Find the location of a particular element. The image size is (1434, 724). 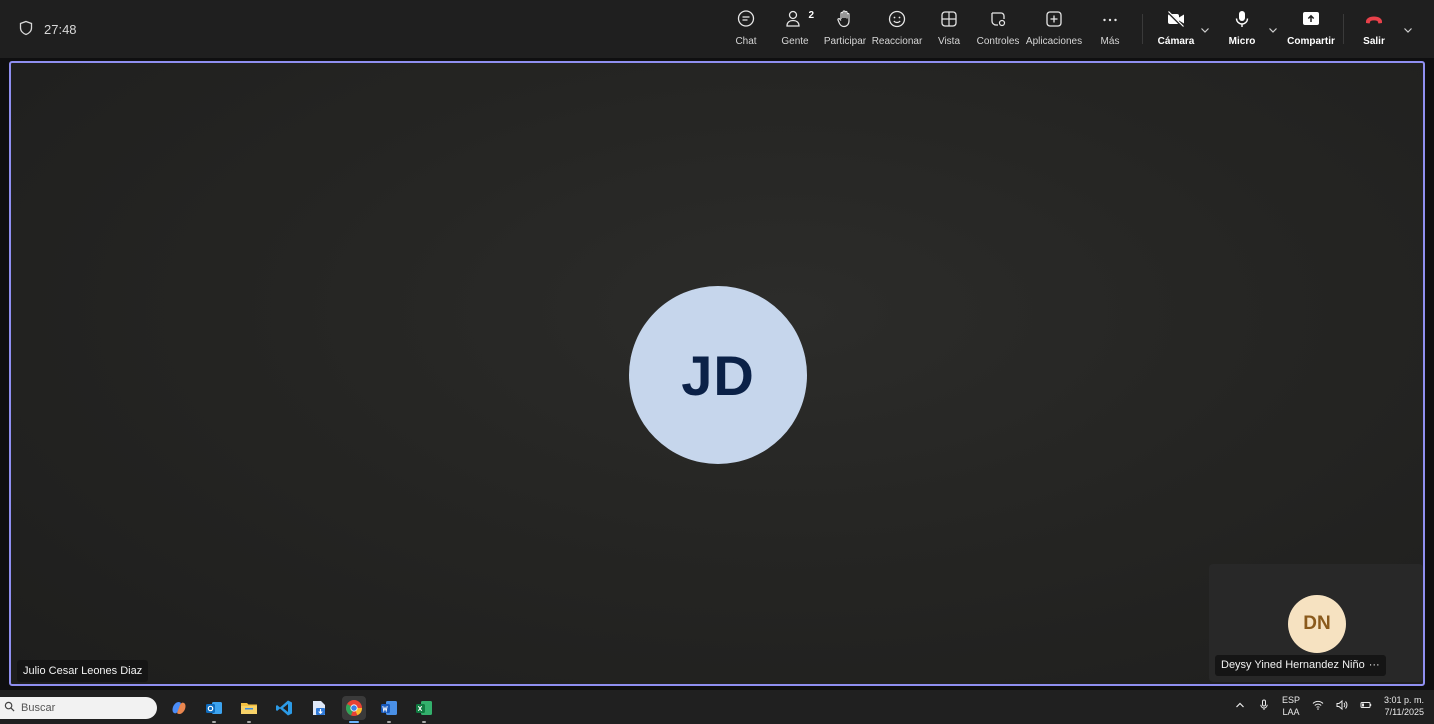

self-video-tile: DN Deysy Yined Hernandez Niño ··· is located at coordinates (1316, 623).